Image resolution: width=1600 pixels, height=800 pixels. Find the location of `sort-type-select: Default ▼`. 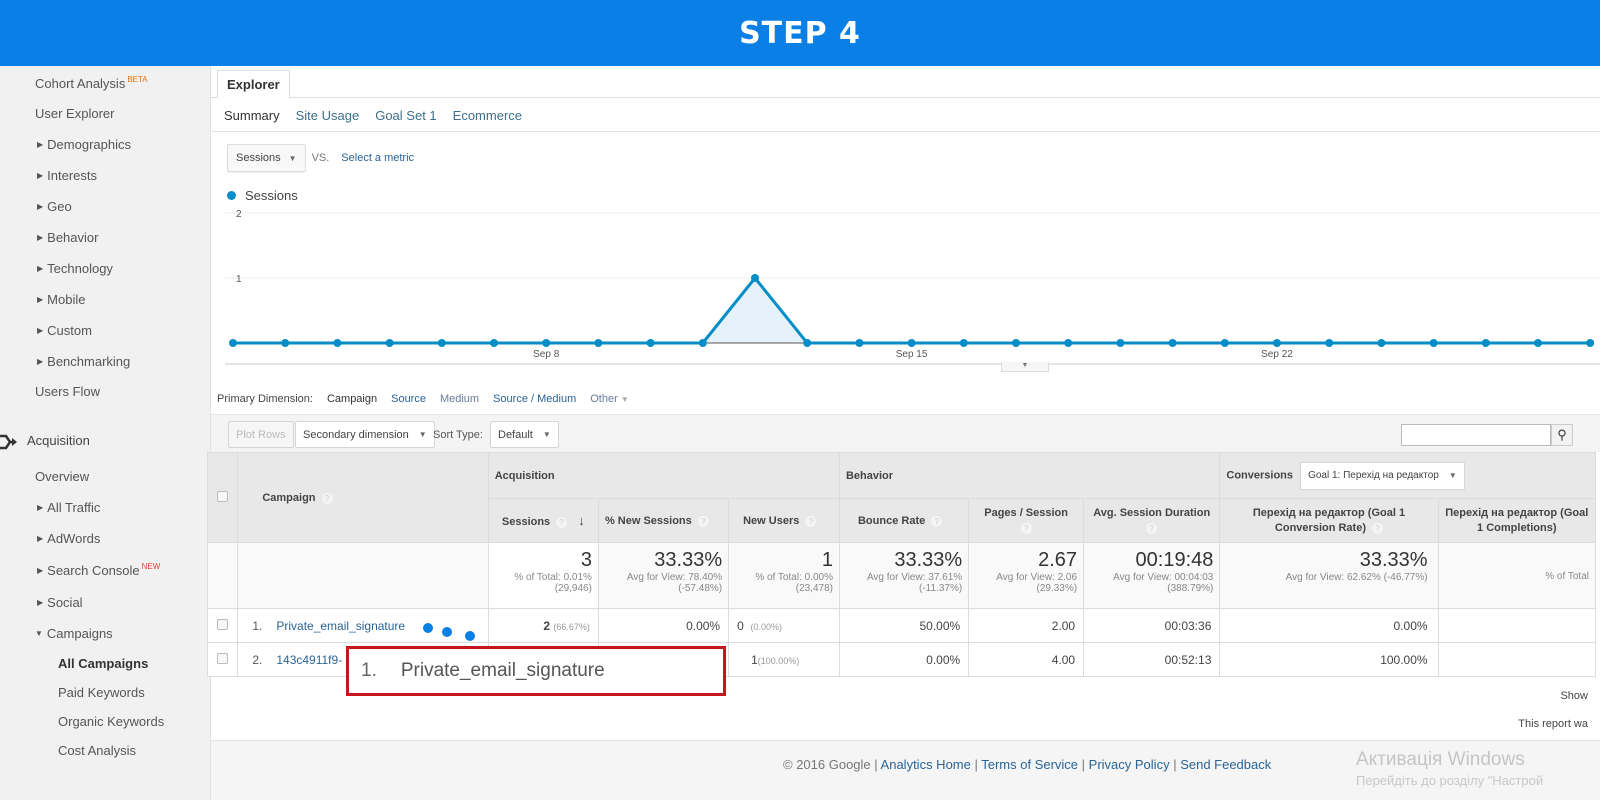

sort-type-select: Default ▼ is located at coordinates (524, 434).